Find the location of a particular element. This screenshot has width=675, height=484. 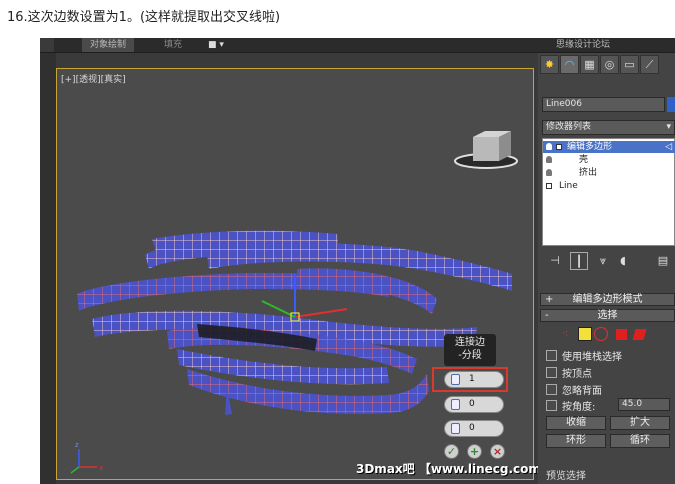

slide-value: 0 is located at coordinates (472, 428).